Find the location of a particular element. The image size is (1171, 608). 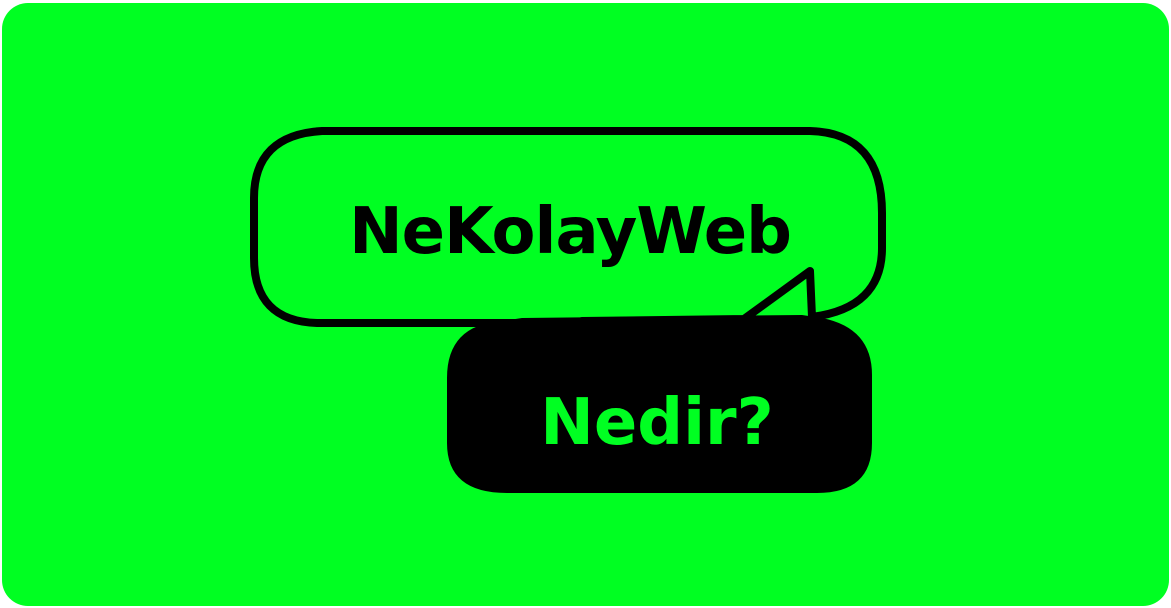

primary-bubble-text: NeKolayWeb is located at coordinates (570, 232).